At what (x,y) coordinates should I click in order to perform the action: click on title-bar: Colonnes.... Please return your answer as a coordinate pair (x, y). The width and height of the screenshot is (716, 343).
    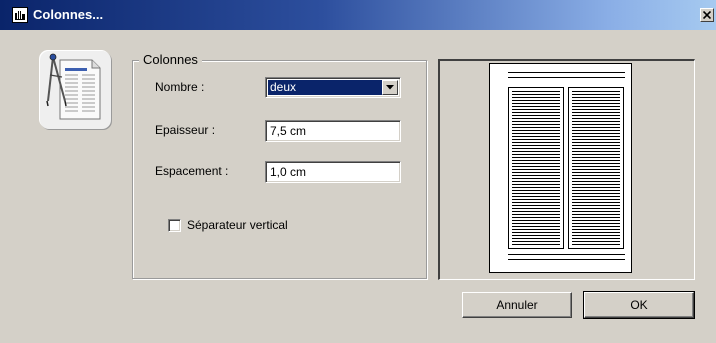
    Looking at the image, I should click on (358, 15).